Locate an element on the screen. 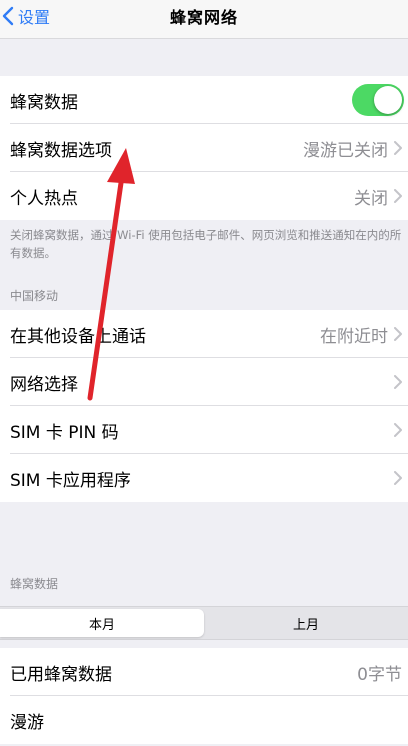 Image resolution: width=408 pixels, height=746 pixels. navigation-bar: 设置 蜂窝网络 is located at coordinates (204, 19).